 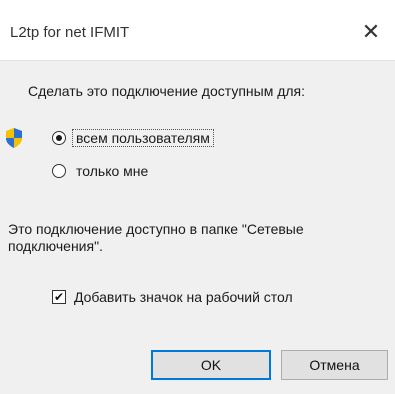 I want to click on availability-prompt: Сделать это подключение доступным для:, so click(x=167, y=91).